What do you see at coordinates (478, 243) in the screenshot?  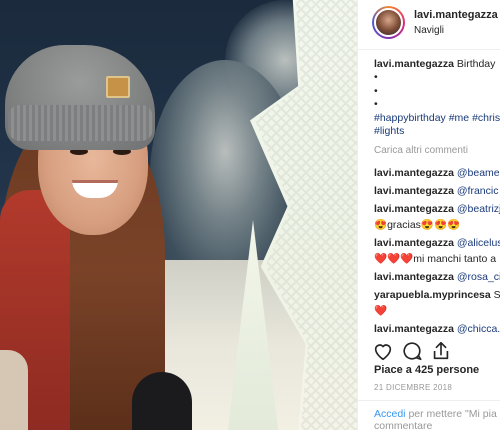 I see `comment-text: @alicelus` at bounding box center [478, 243].